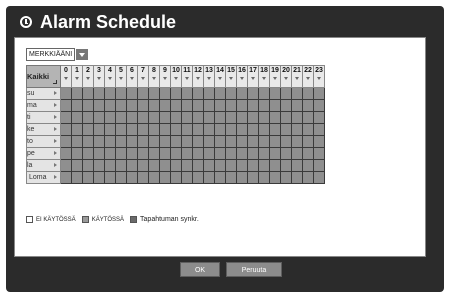  I want to click on mode-select-value: MERKKIÄÄNI, so click(51, 54).